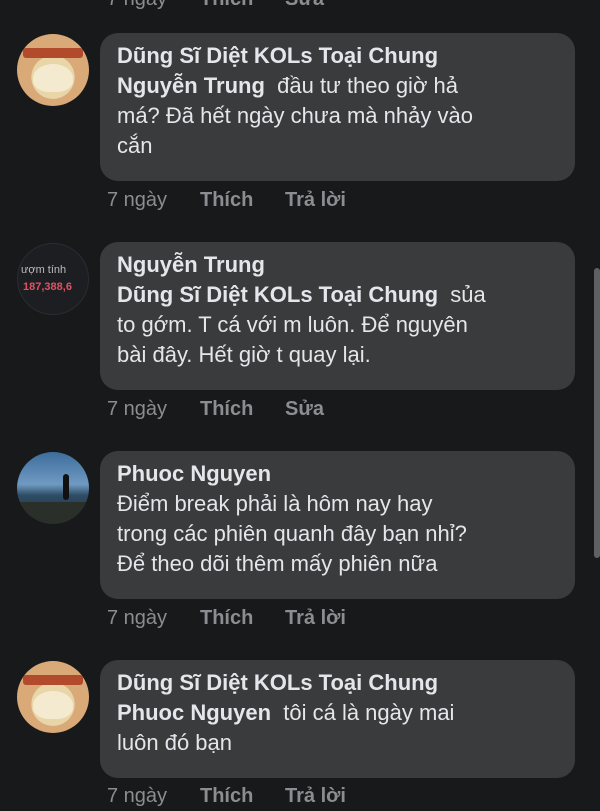  I want to click on avatar: ượm tính 187,388,6, so click(53, 279).